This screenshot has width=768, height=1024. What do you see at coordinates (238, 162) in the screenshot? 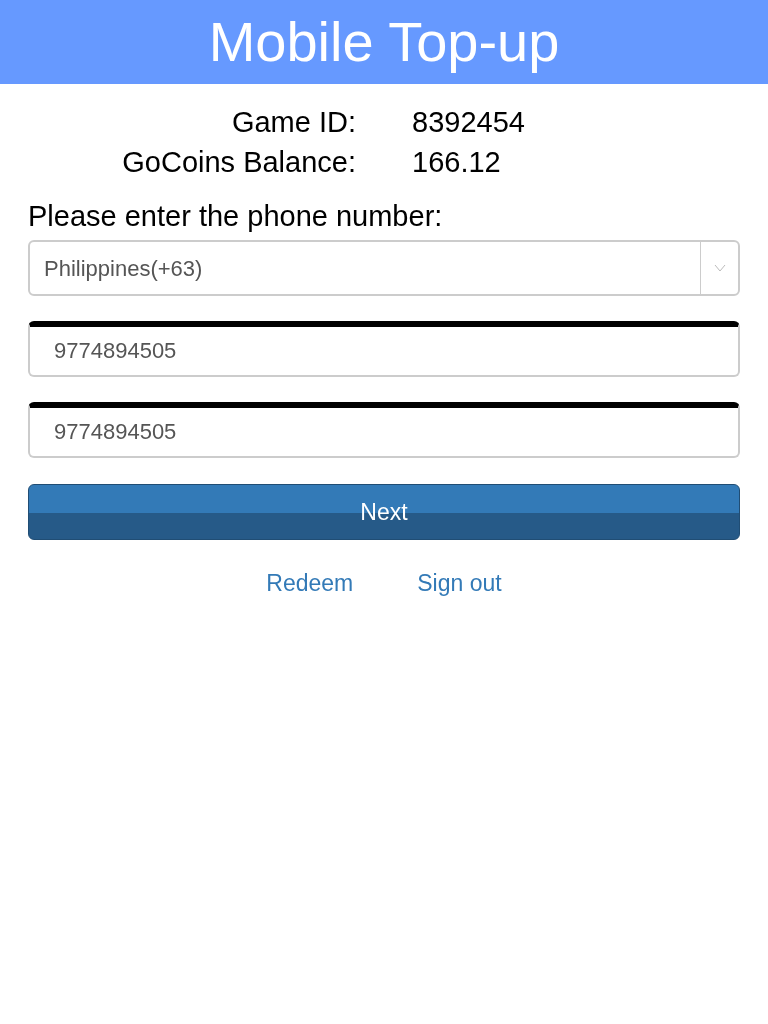
I see `info-label: GoCoins Balance:` at bounding box center [238, 162].